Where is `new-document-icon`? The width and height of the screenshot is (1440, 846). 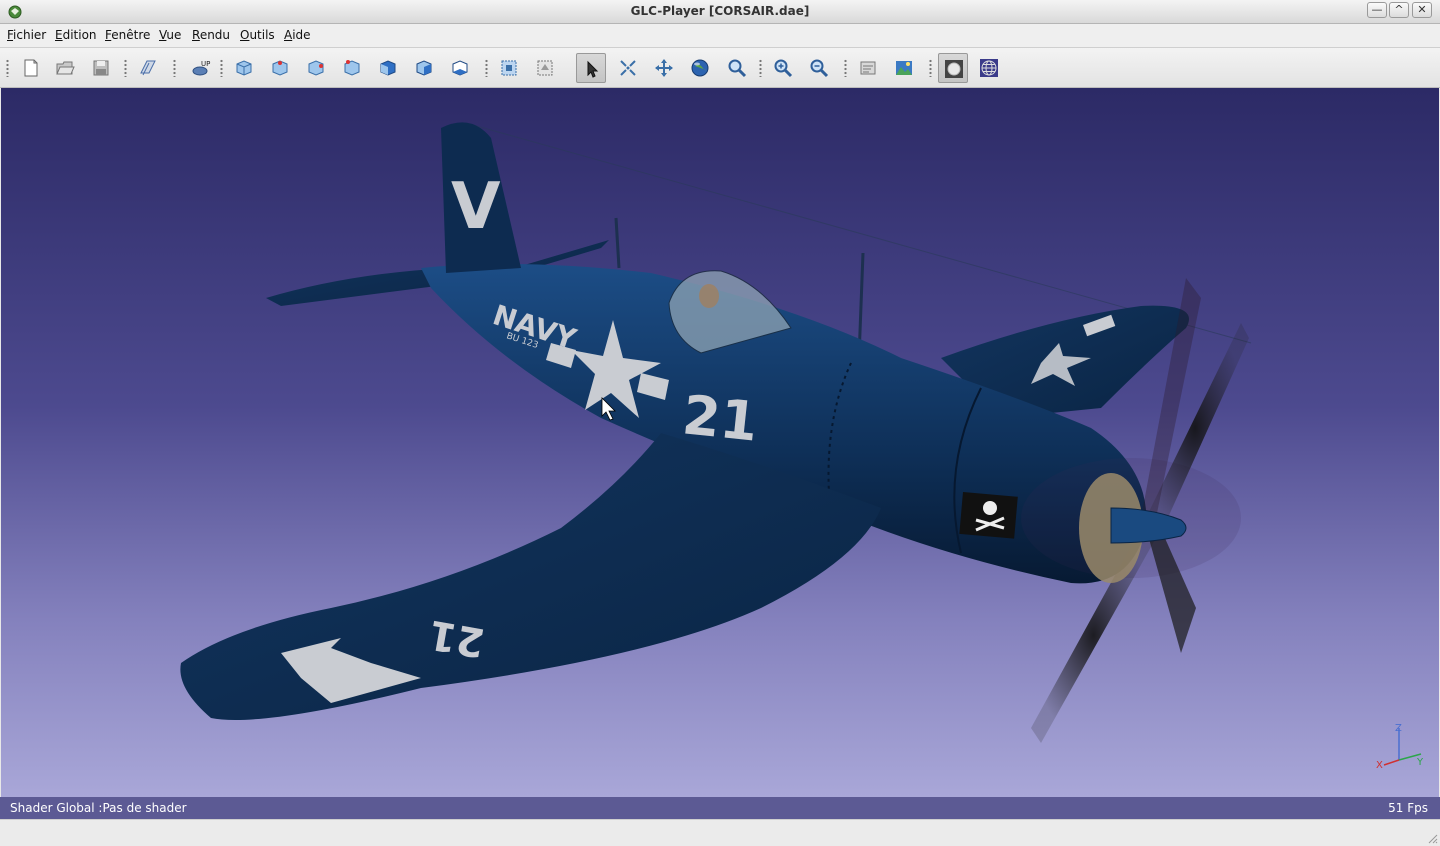 new-document-icon is located at coordinates (31, 68).